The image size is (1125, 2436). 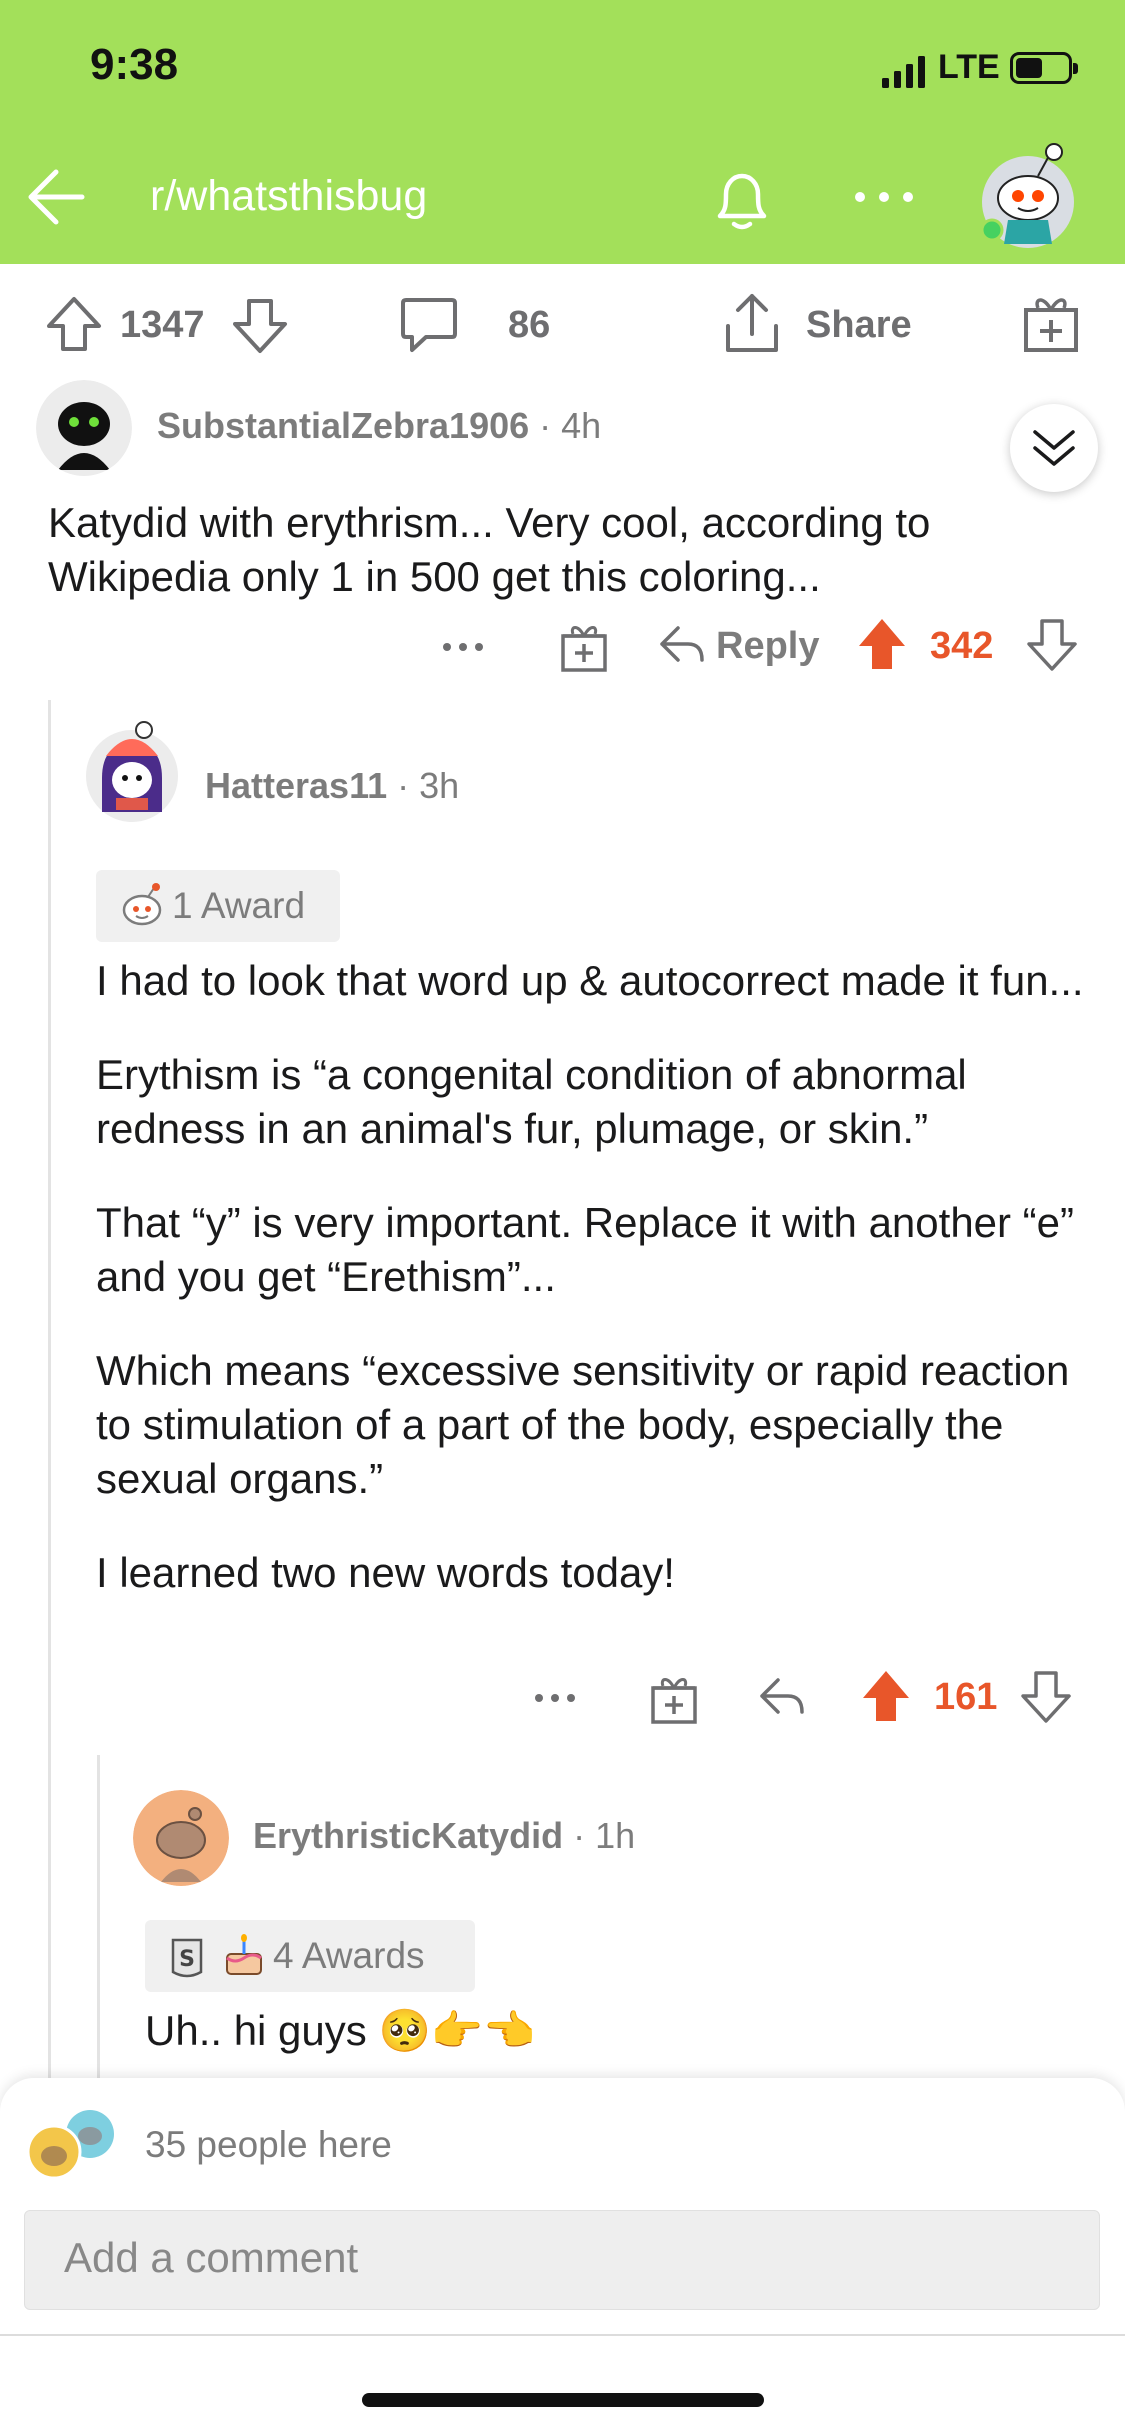 What do you see at coordinates (562, 324) in the screenshot?
I see `post-action-bar: 1347 86 Share` at bounding box center [562, 324].